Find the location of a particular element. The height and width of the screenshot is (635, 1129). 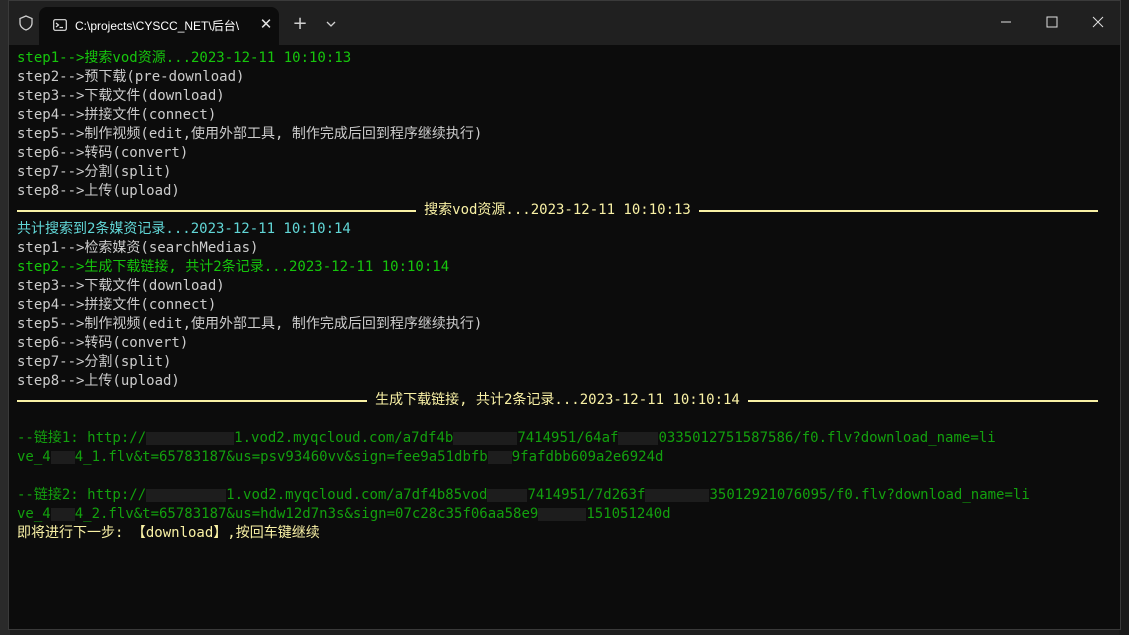

close-icon is located at coordinates (1098, 22).